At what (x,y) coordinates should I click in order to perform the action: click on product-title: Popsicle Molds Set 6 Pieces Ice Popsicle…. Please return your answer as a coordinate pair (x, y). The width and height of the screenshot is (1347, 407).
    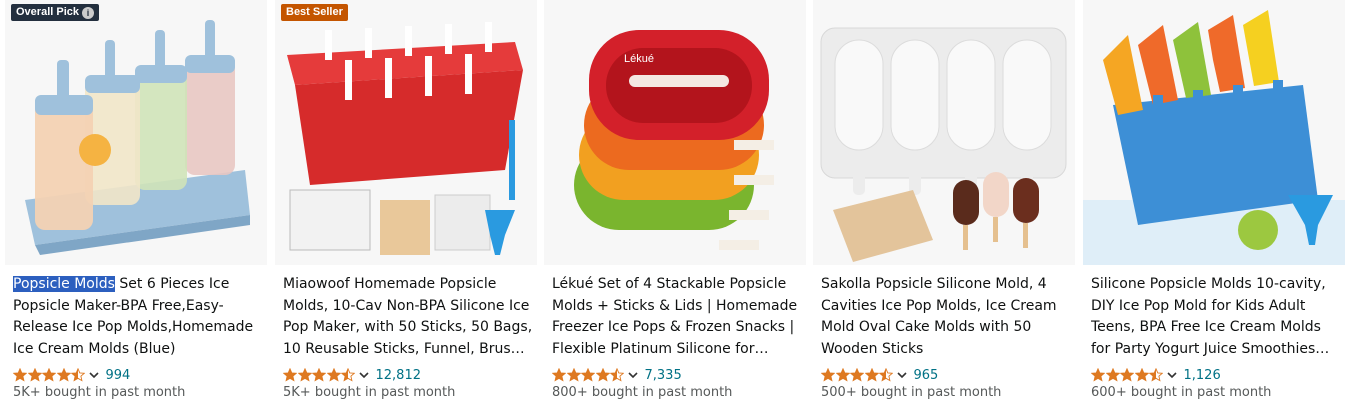
    Looking at the image, I should click on (138, 317).